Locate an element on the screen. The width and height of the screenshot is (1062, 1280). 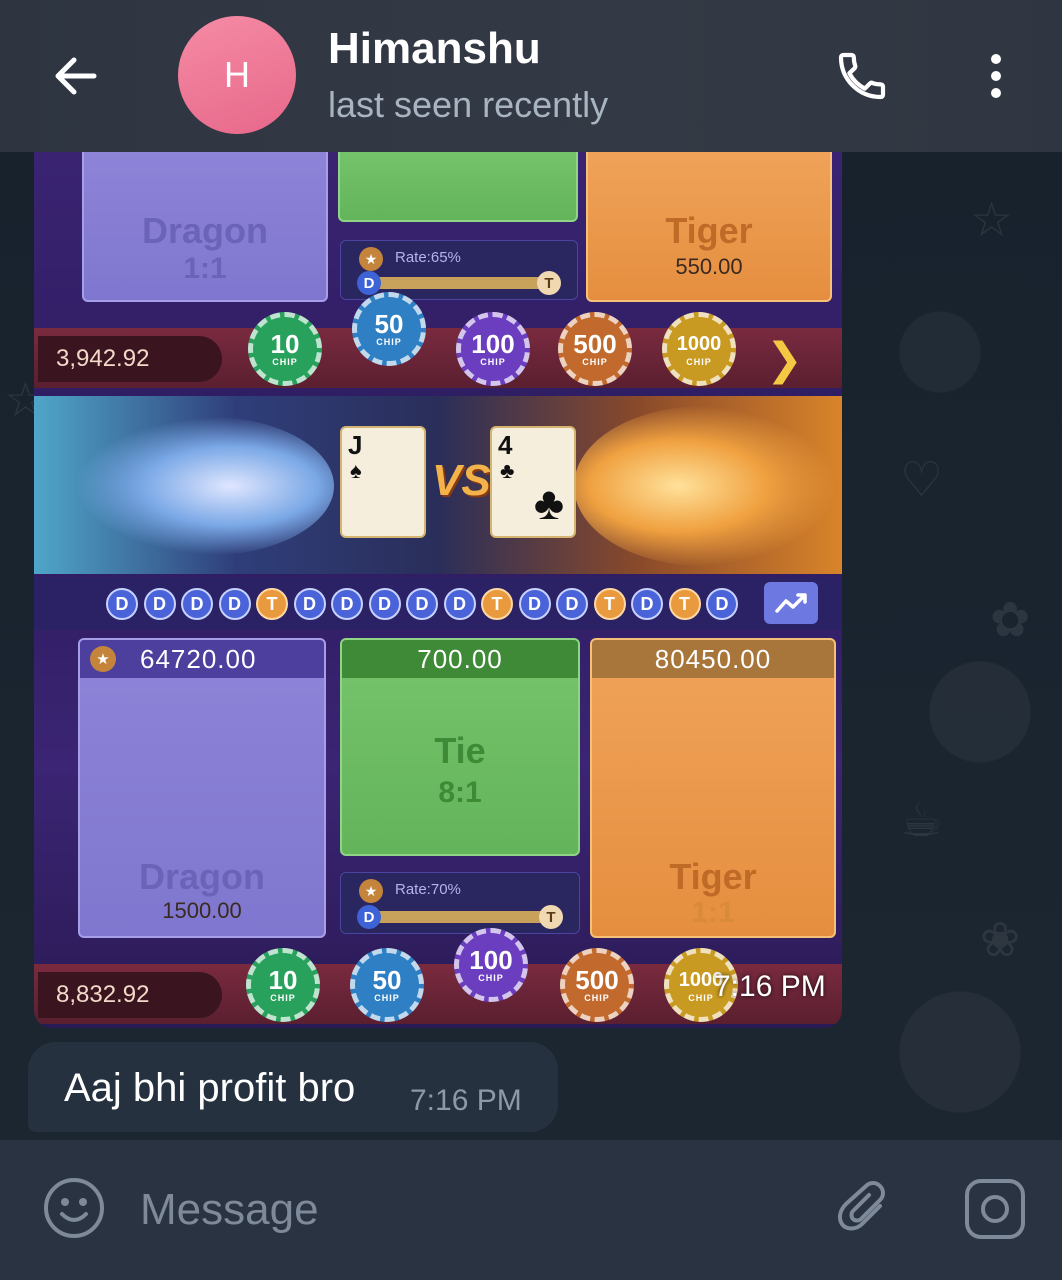
dragon-bet-amount: 64720.00 is located at coordinates (198, 658).